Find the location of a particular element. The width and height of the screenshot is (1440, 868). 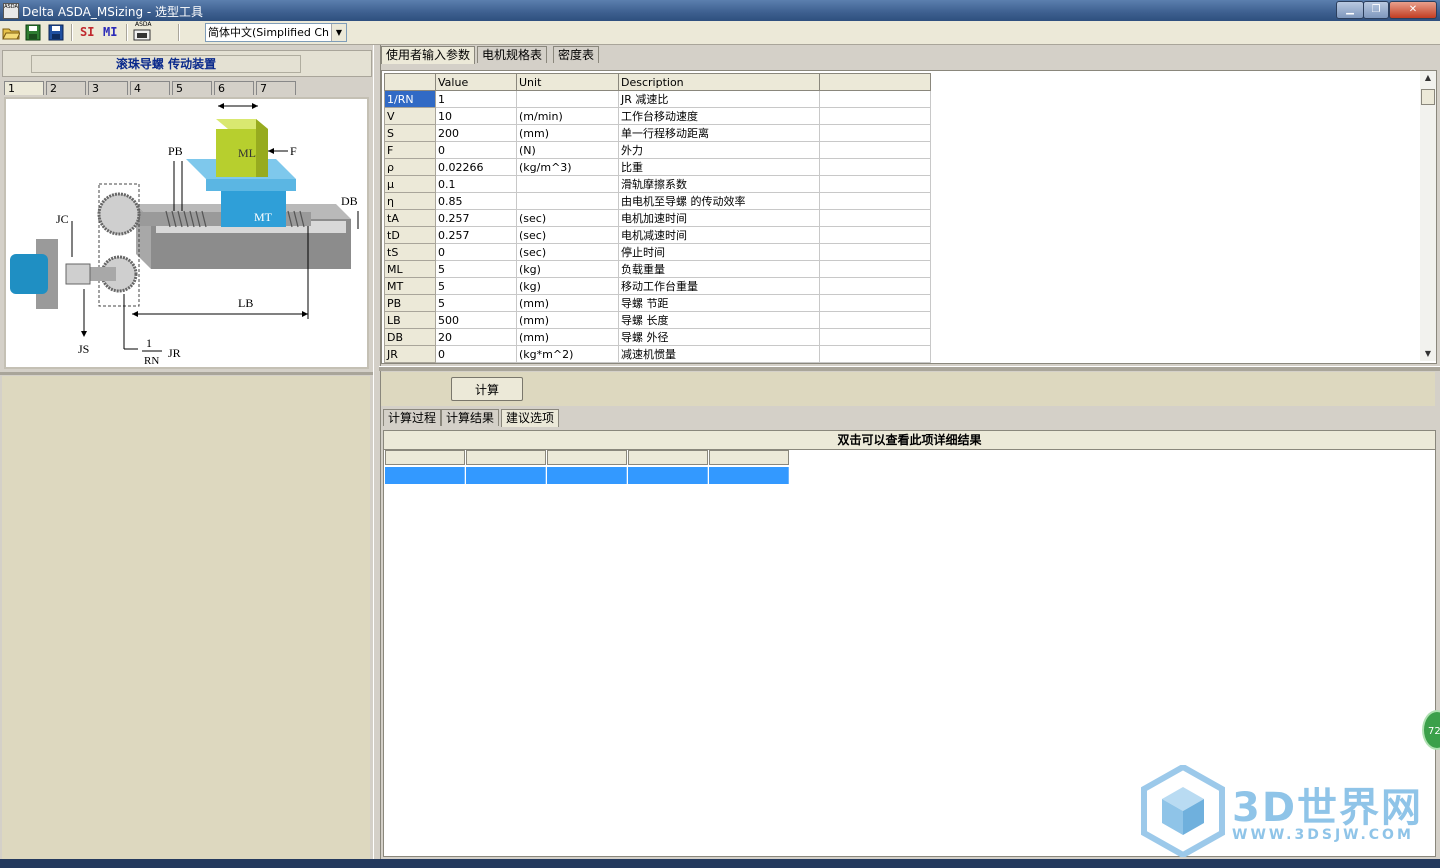

table-row: 1/RN 1 JR 减速比 is located at coordinates (657, 99).